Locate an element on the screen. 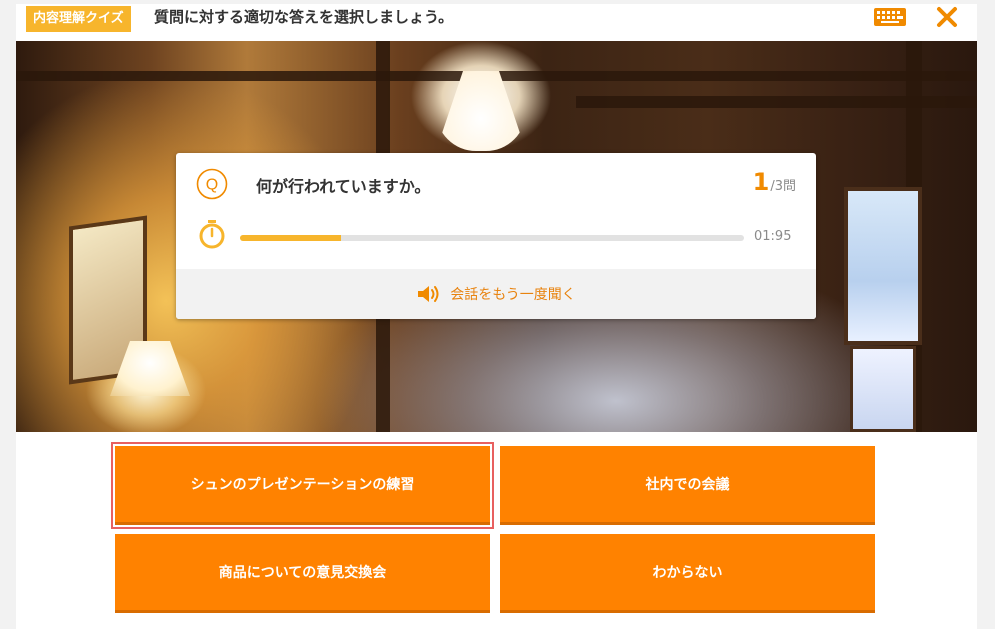 Image resolution: width=995 pixels, height=629 pixels. question-mark-icon: Q is located at coordinates (212, 184).